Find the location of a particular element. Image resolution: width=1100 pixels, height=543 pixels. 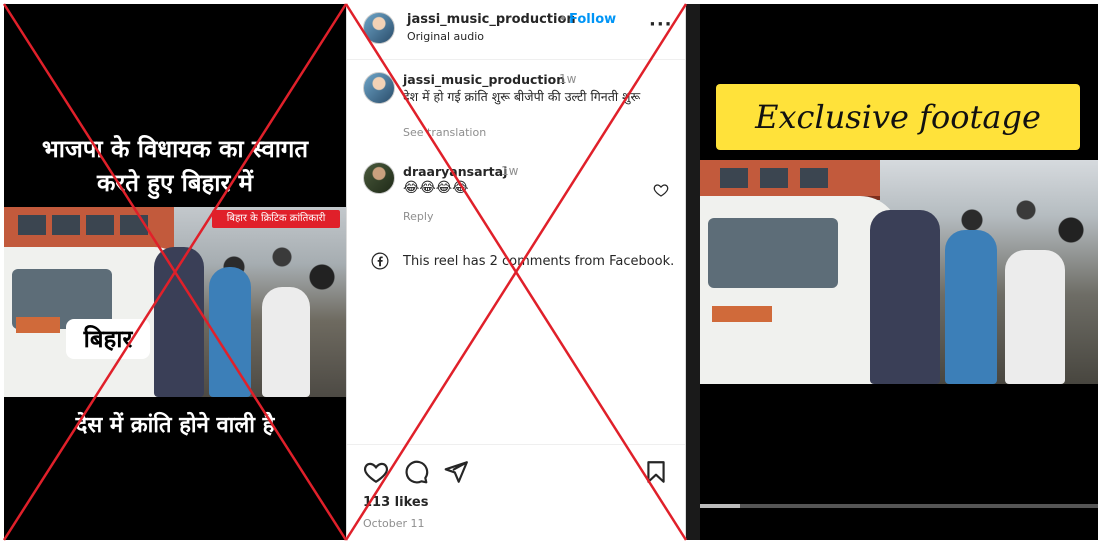

video-still: बिहार के क्रिटिक क्रांतिकारी बिहार is located at coordinates (175, 302).